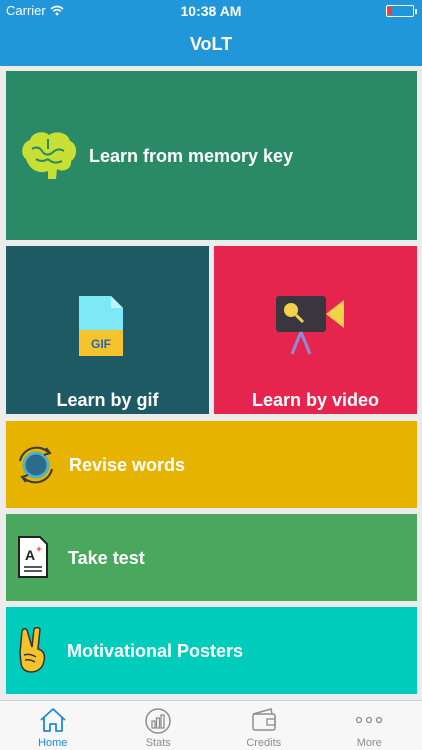 The image size is (422, 750). Describe the element at coordinates (101, 344) in the screenshot. I see `gif-badge-text: GIF` at that location.